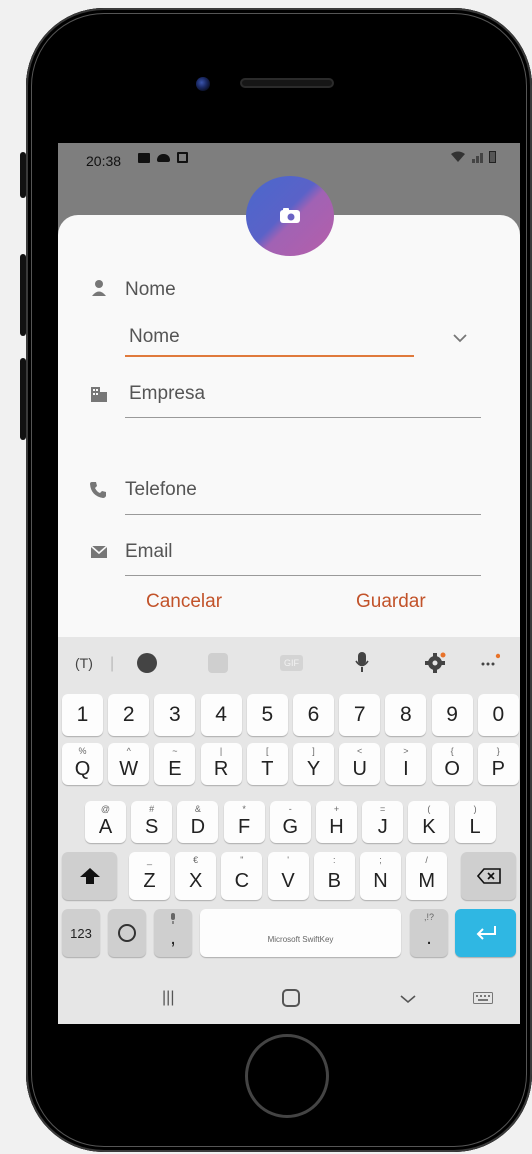  What do you see at coordinates (435, 663) in the screenshot?
I see `settings-gear-icon` at bounding box center [435, 663].